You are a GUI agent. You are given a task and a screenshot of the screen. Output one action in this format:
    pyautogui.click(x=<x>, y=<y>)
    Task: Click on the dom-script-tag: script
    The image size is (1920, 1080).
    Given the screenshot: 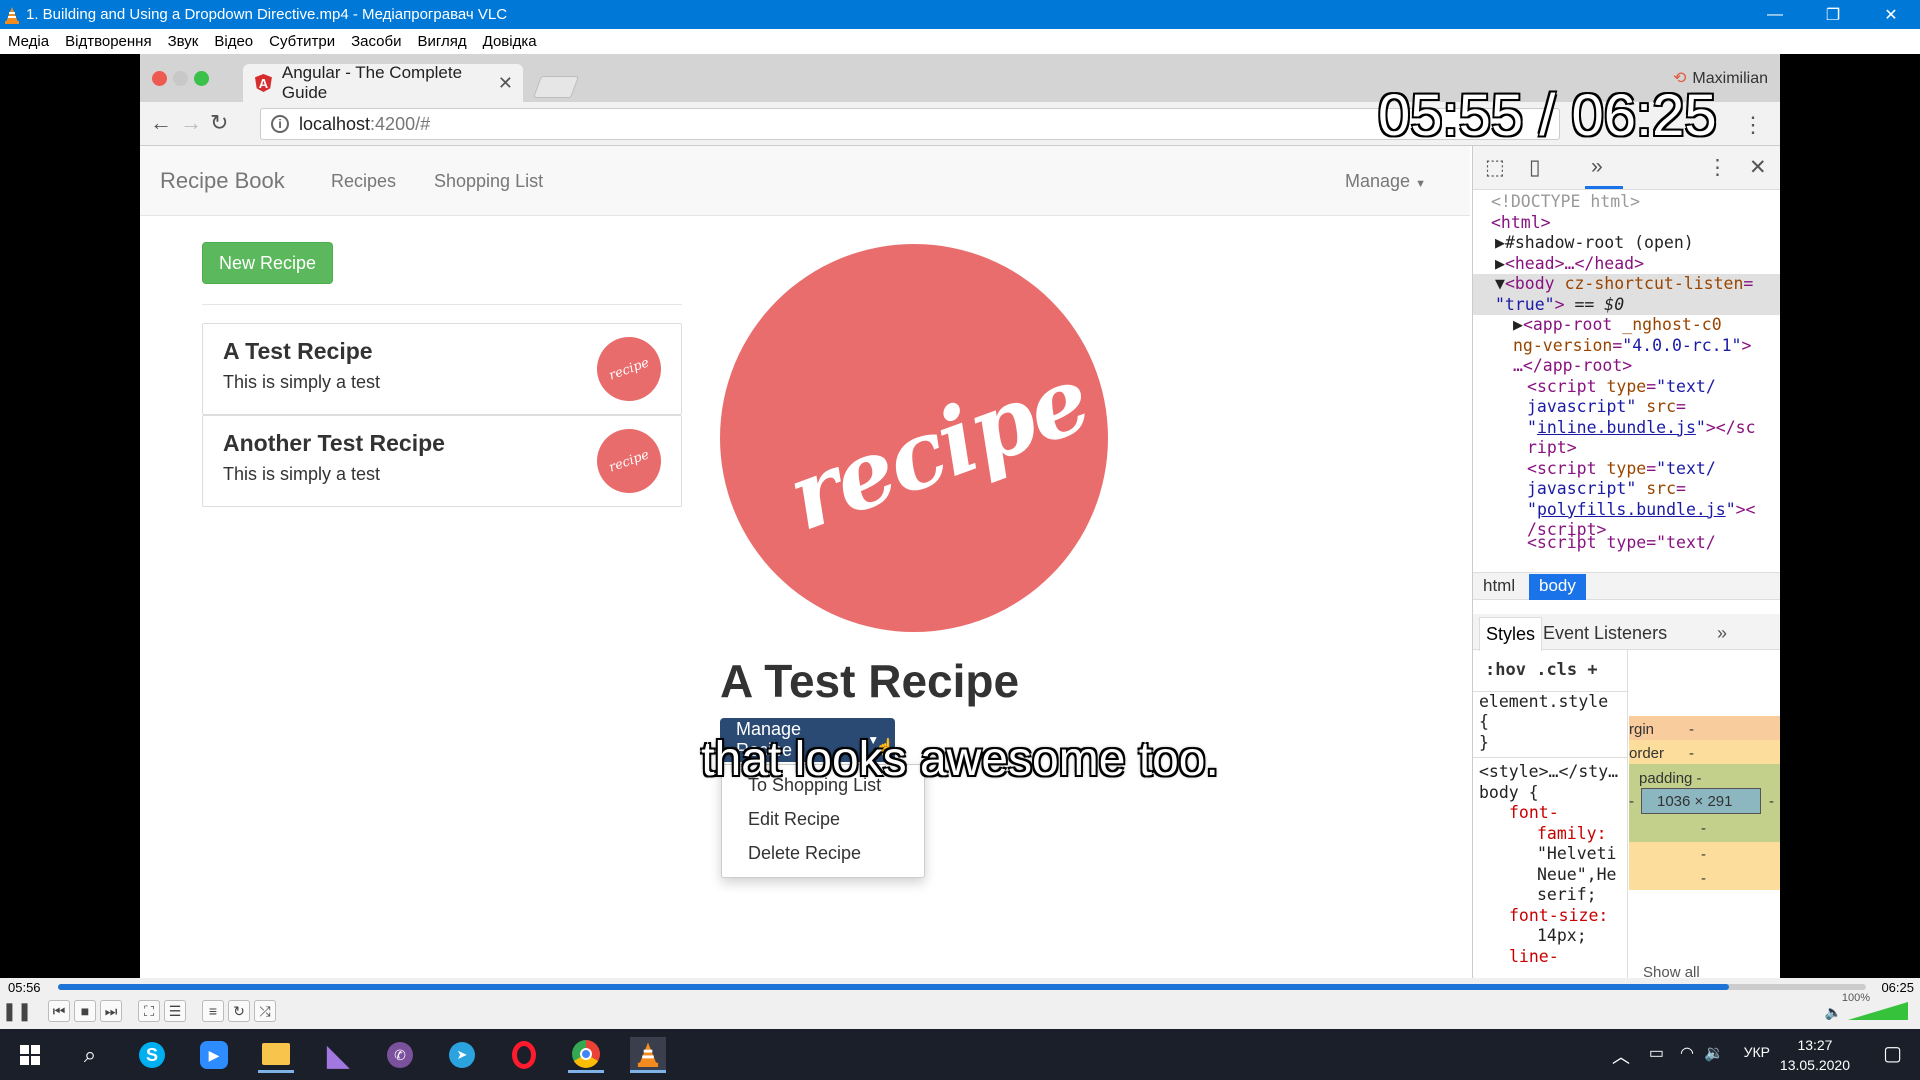 What is the action you would take?
    pyautogui.click(x=1566, y=386)
    